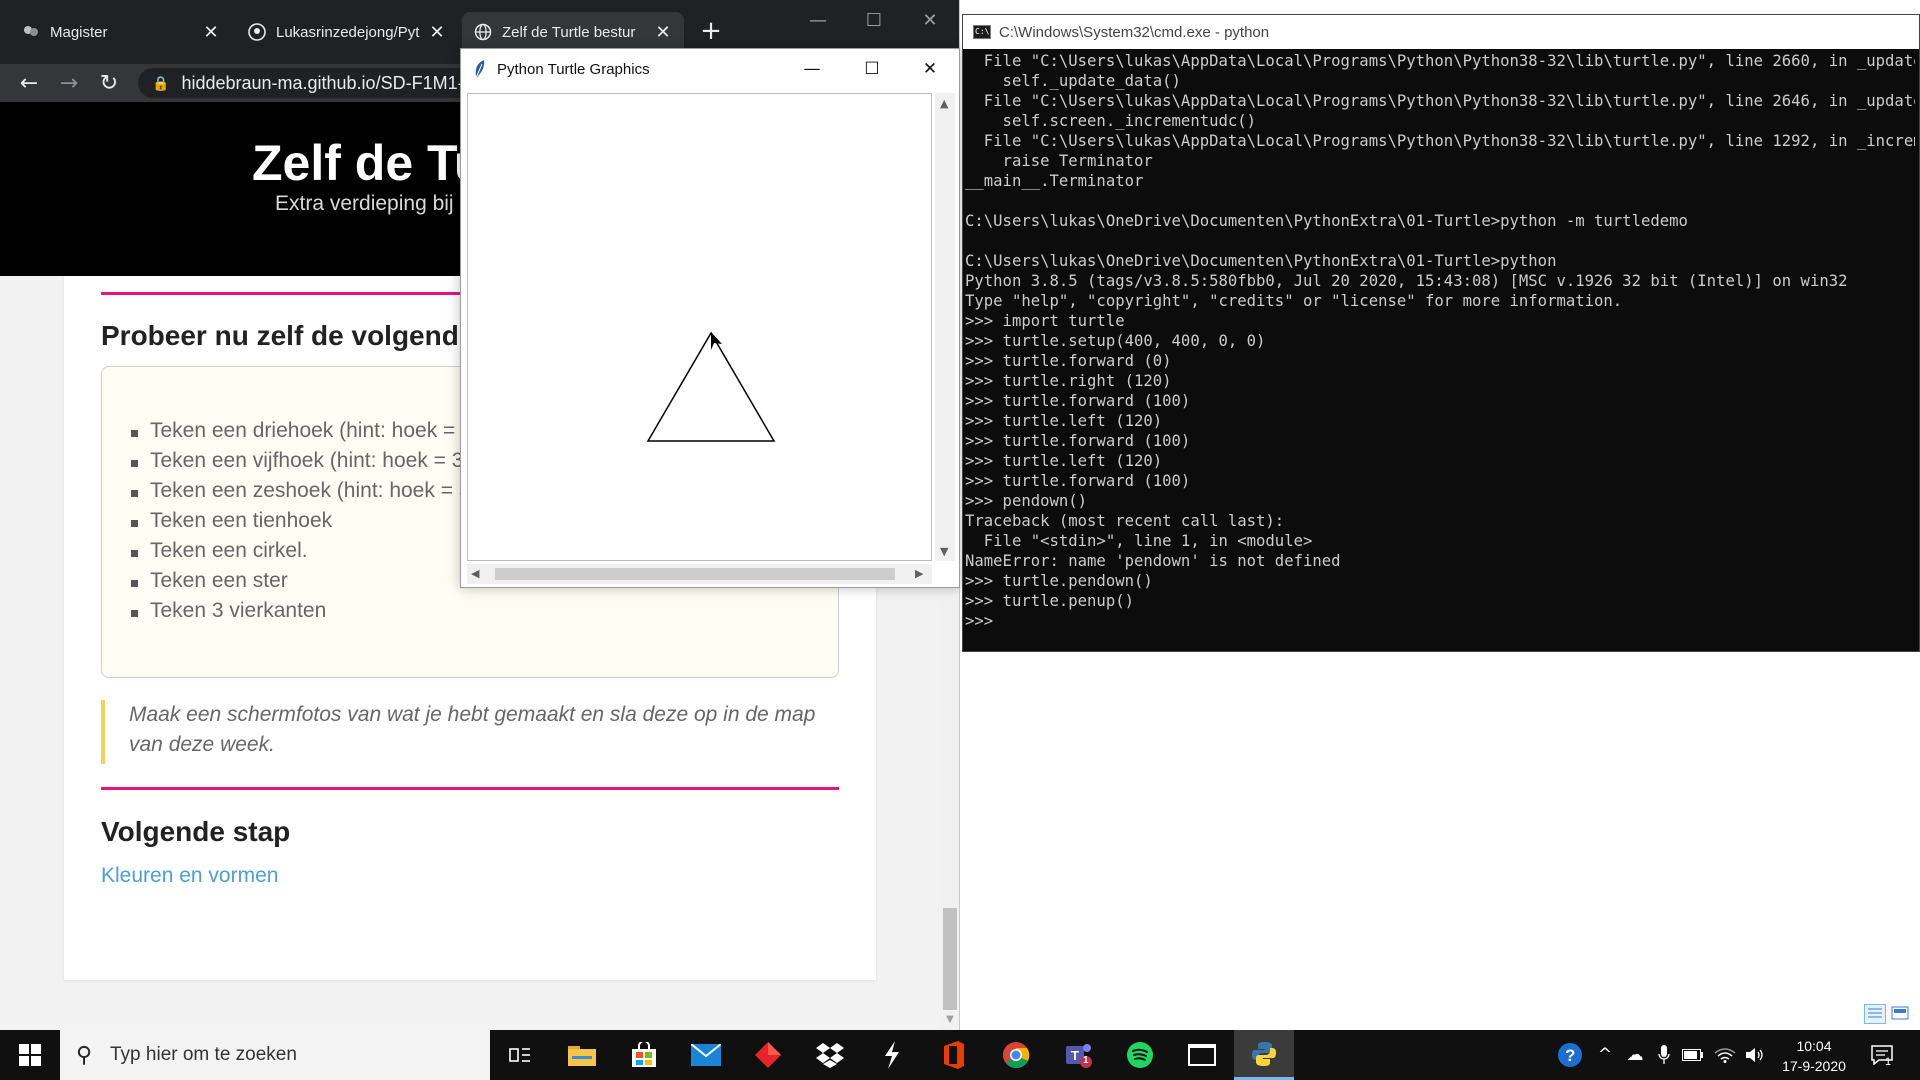 Image resolution: width=1920 pixels, height=1080 pixels. Describe the element at coordinates (892, 1055) in the screenshot. I see `flash-app-icon` at that location.